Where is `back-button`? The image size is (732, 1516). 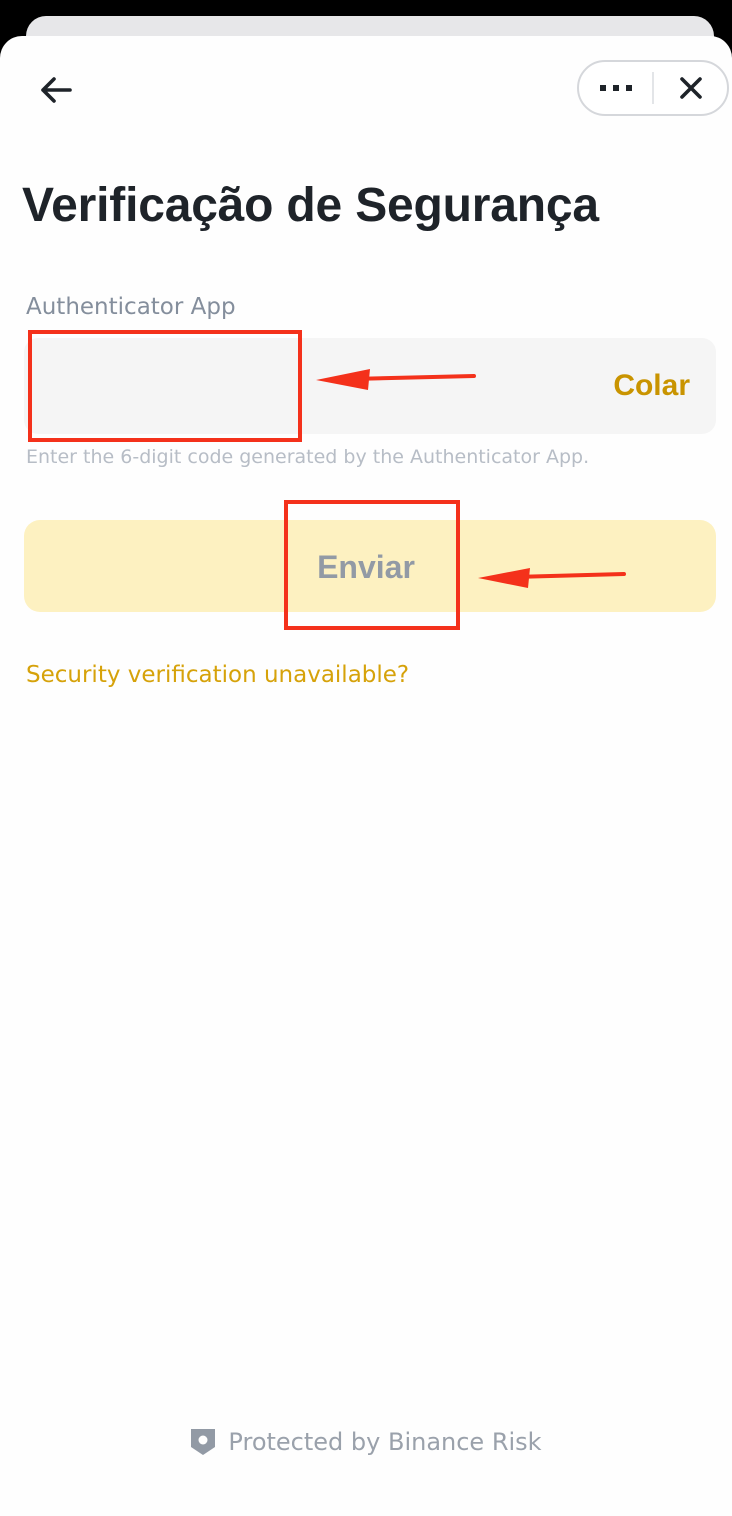 back-button is located at coordinates (56, 90).